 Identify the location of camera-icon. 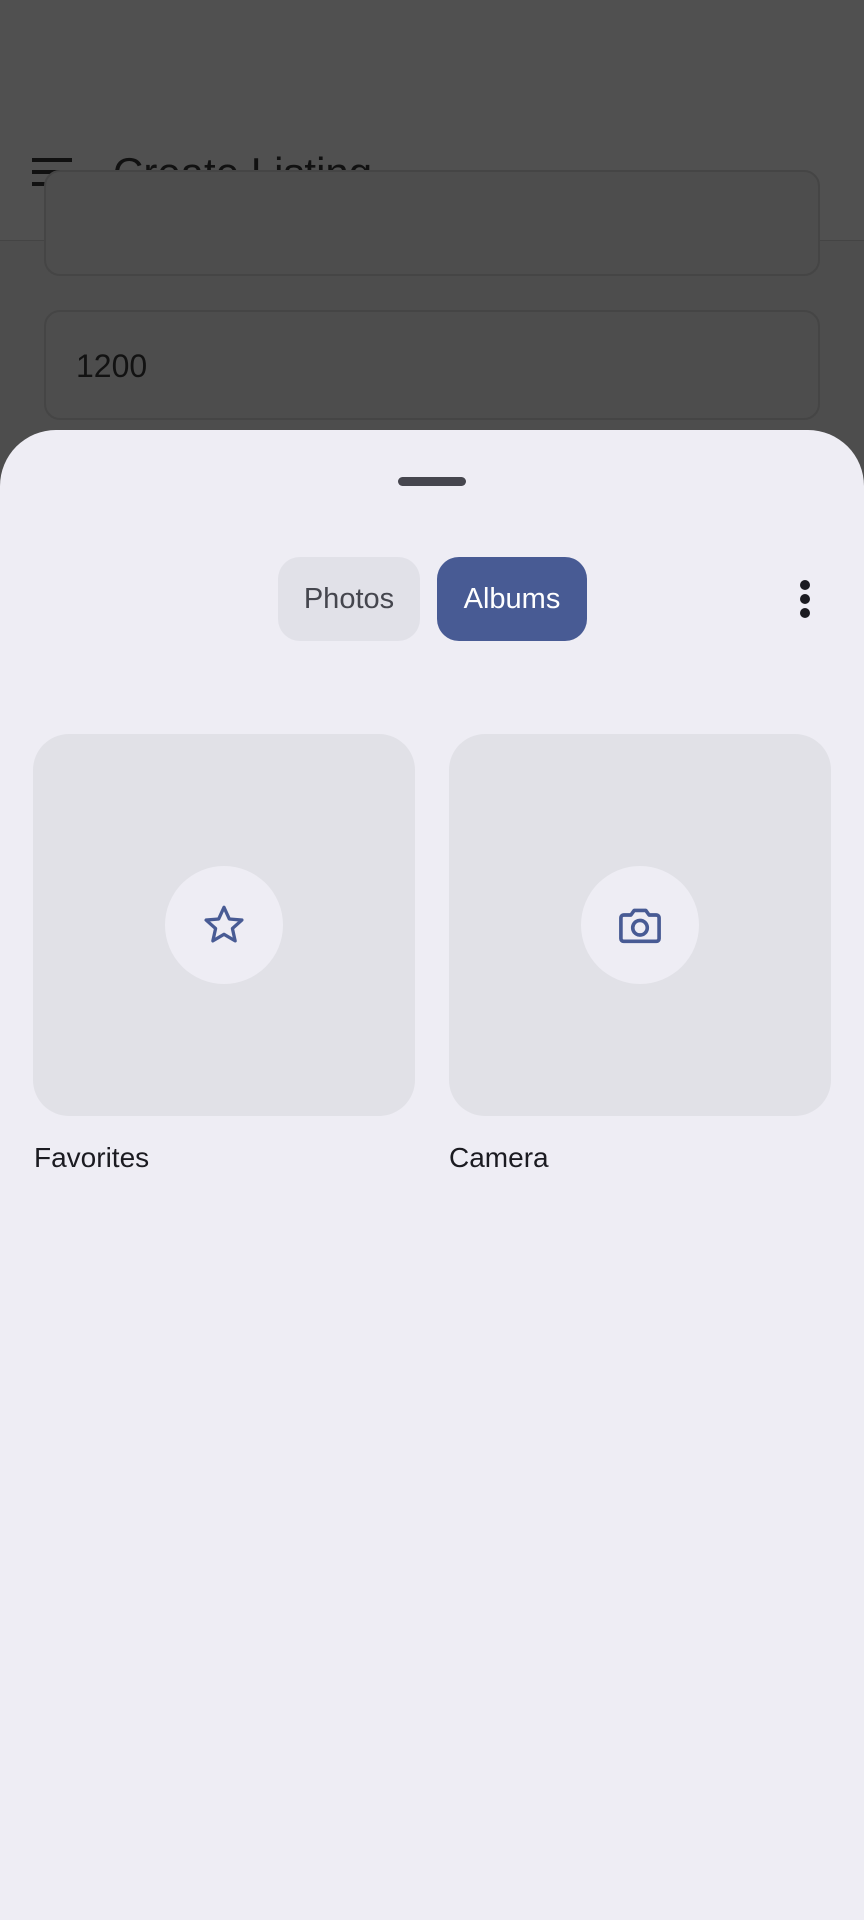
(640, 926).